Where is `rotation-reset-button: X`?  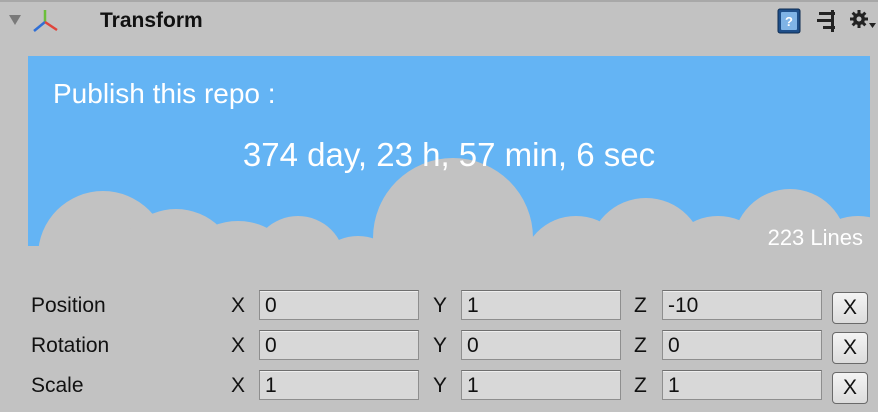
rotation-reset-button: X is located at coordinates (850, 348).